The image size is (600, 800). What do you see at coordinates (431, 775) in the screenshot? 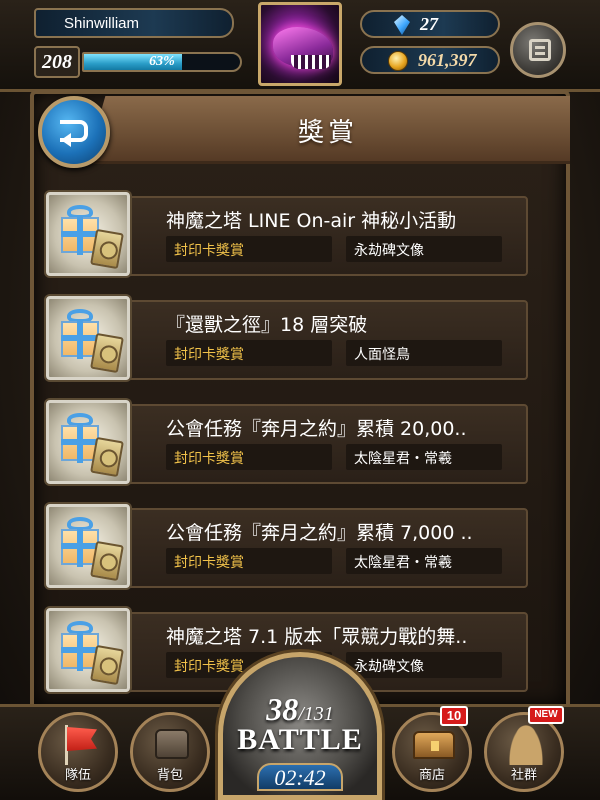
I see `shop-label: 商店` at bounding box center [431, 775].